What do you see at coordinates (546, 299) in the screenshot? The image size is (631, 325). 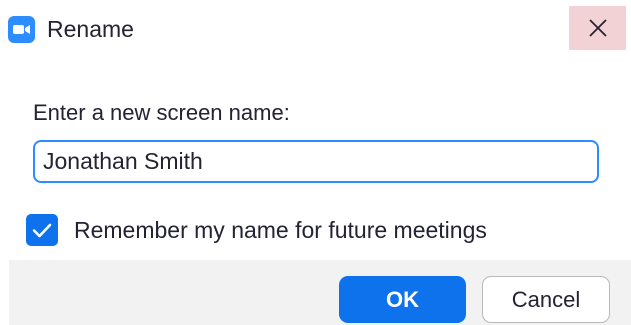 I see `cancel-button: Cancel` at bounding box center [546, 299].